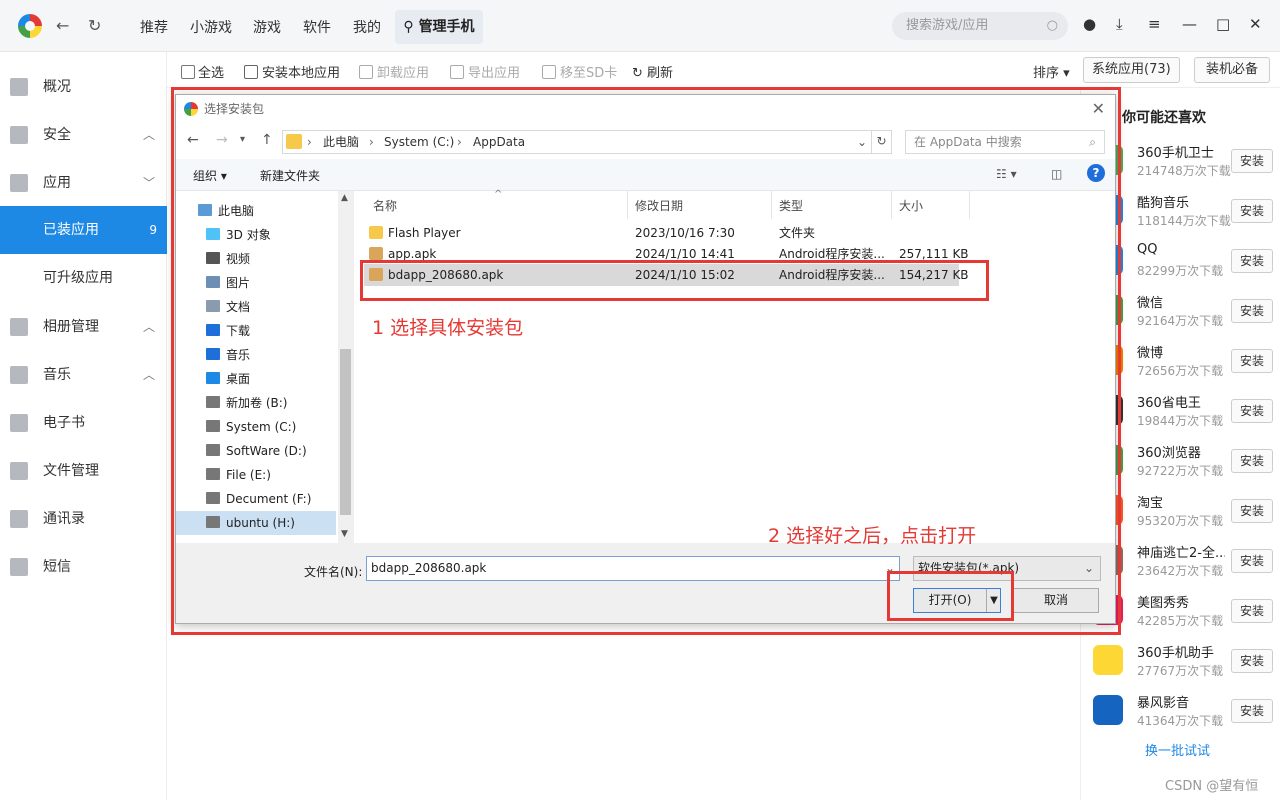 This screenshot has height=800, width=1280. Describe the element at coordinates (1007, 568) in the screenshot. I see `filetype-select: 软件安装包(*.apk) ⌄` at that location.